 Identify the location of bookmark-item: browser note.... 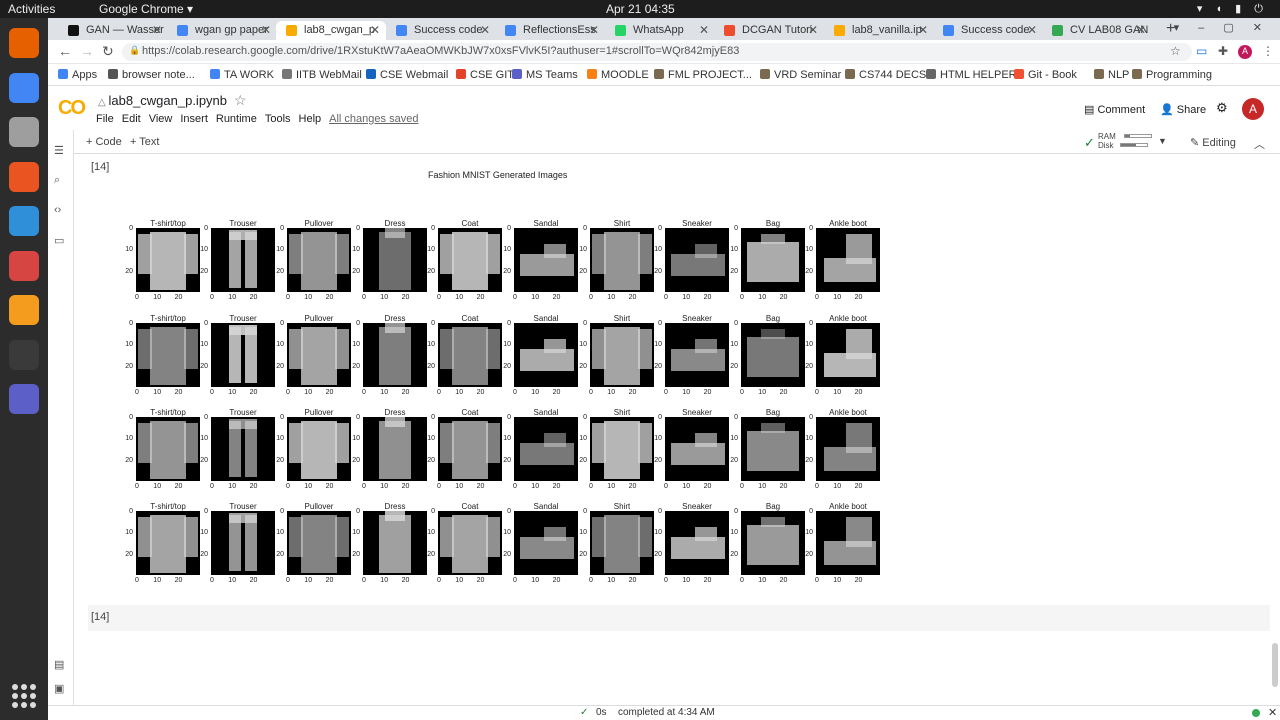
(151, 75).